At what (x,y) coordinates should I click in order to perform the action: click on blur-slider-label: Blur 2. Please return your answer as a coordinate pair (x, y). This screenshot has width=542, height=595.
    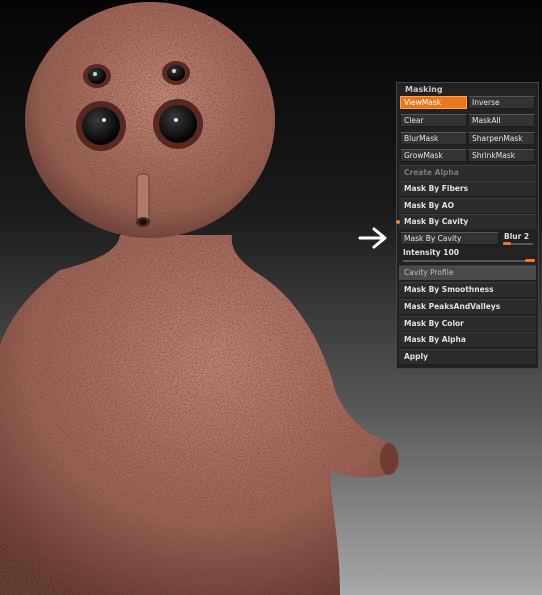
    Looking at the image, I should click on (517, 236).